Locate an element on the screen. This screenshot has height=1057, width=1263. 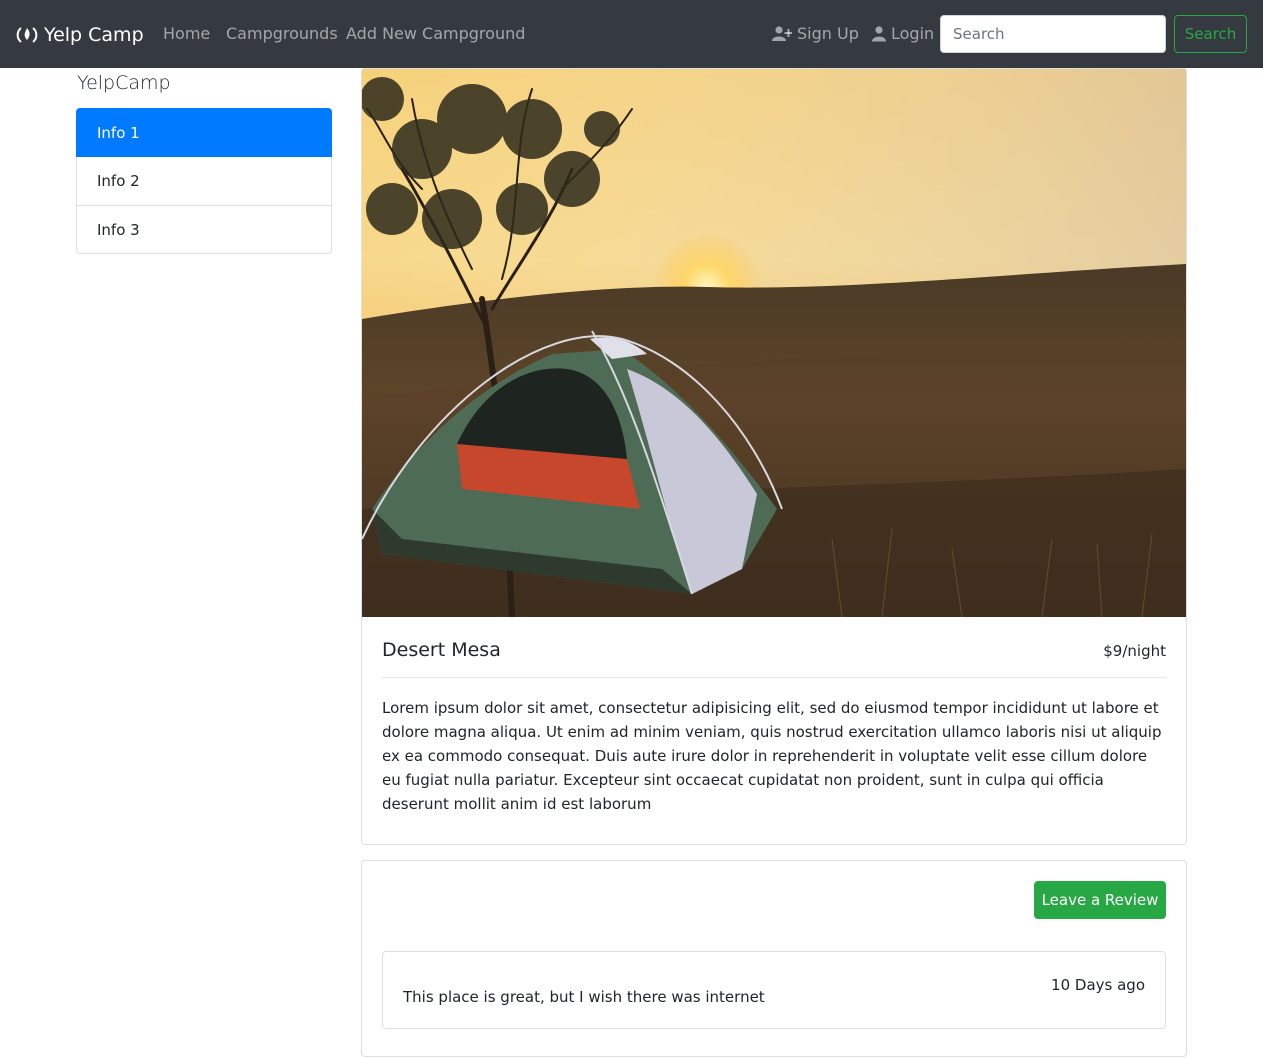
login-label: Login is located at coordinates (913, 33).